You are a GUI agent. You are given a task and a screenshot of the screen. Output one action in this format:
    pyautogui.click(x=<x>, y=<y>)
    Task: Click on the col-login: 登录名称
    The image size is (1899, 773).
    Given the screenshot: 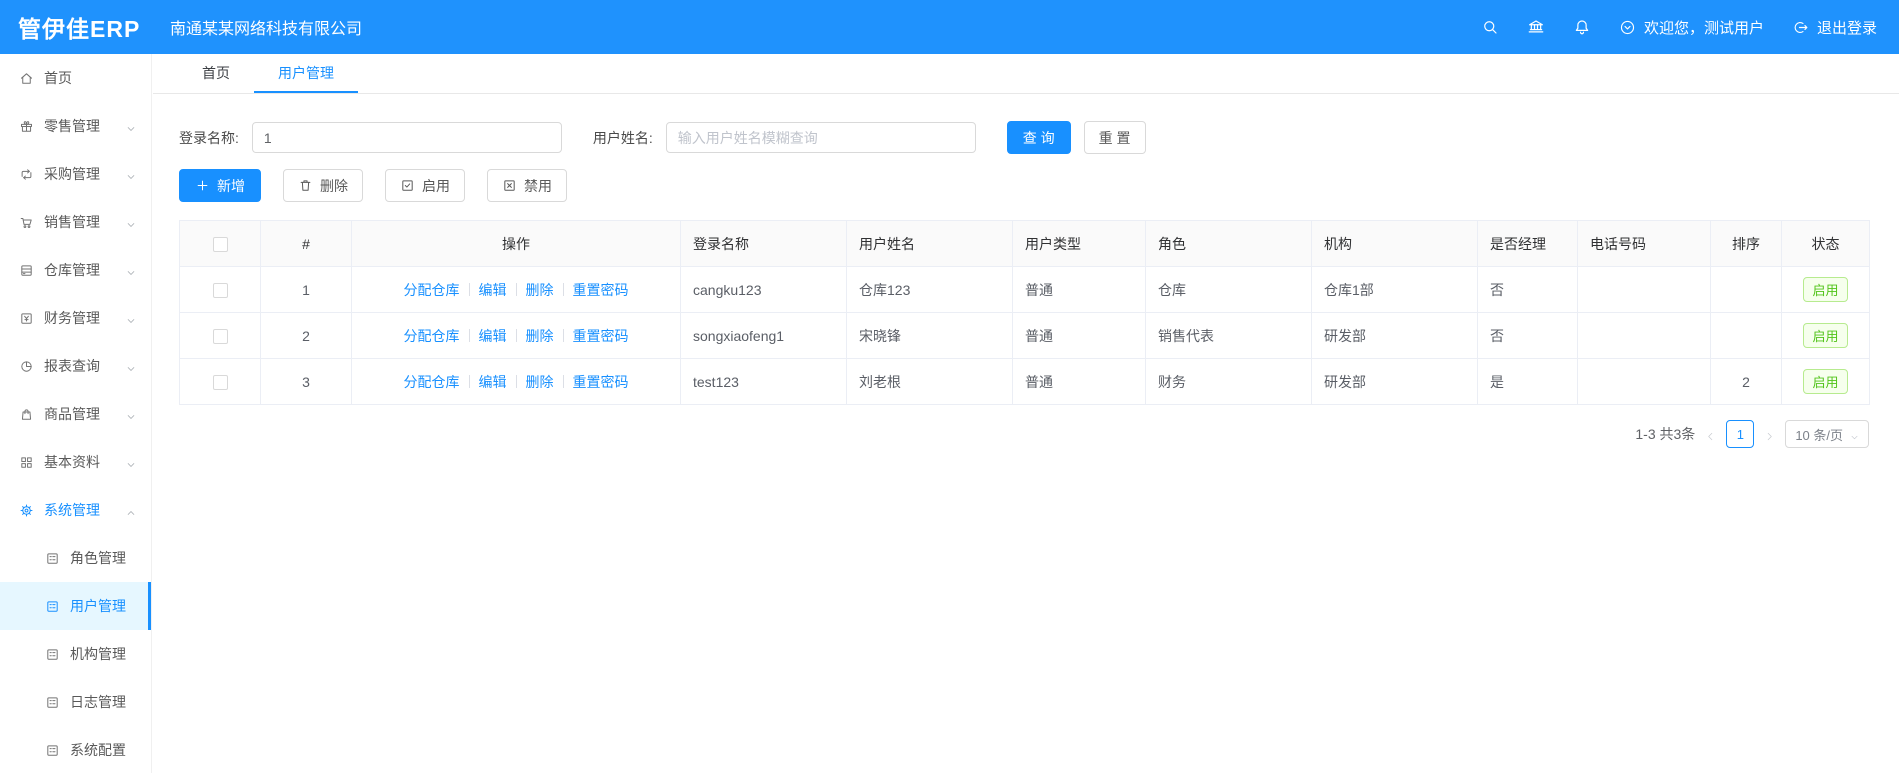 What is the action you would take?
    pyautogui.click(x=763, y=243)
    